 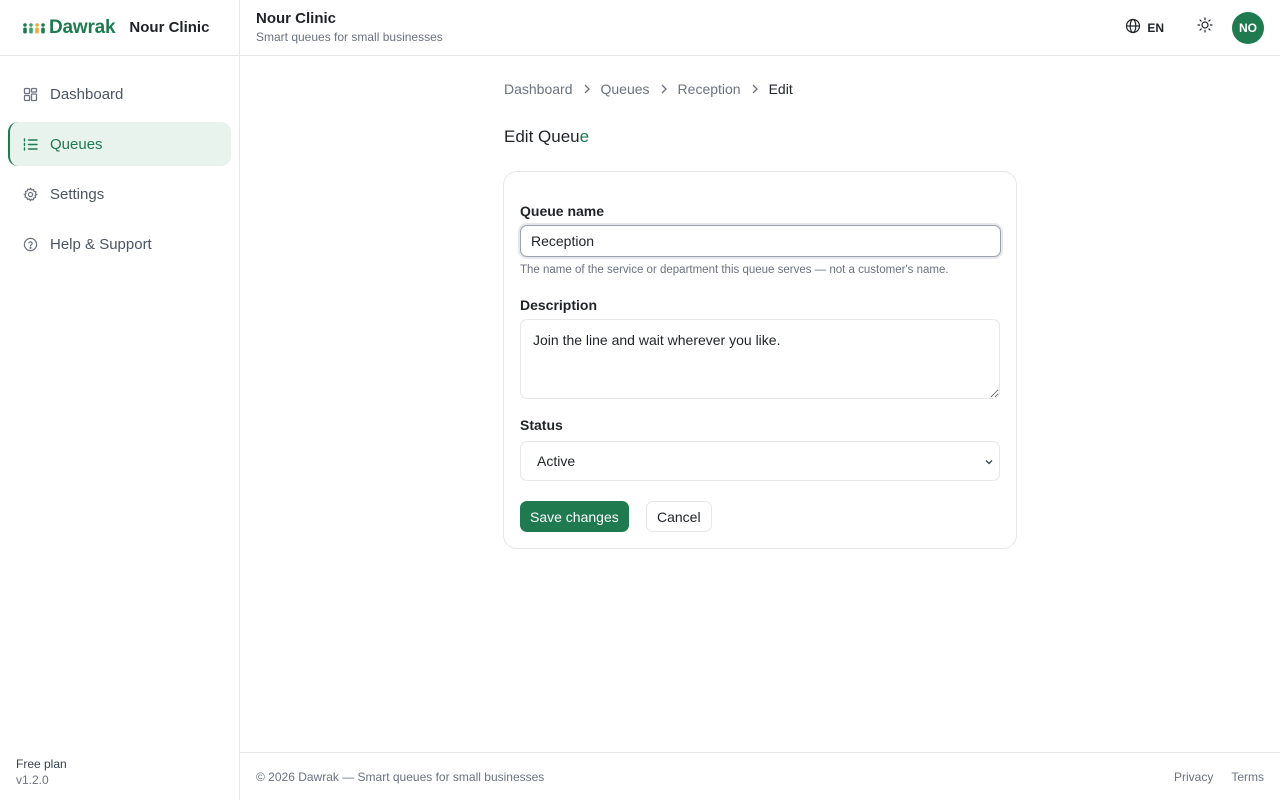 I want to click on sidebar-item-label: Help & Support, so click(x=101, y=244).